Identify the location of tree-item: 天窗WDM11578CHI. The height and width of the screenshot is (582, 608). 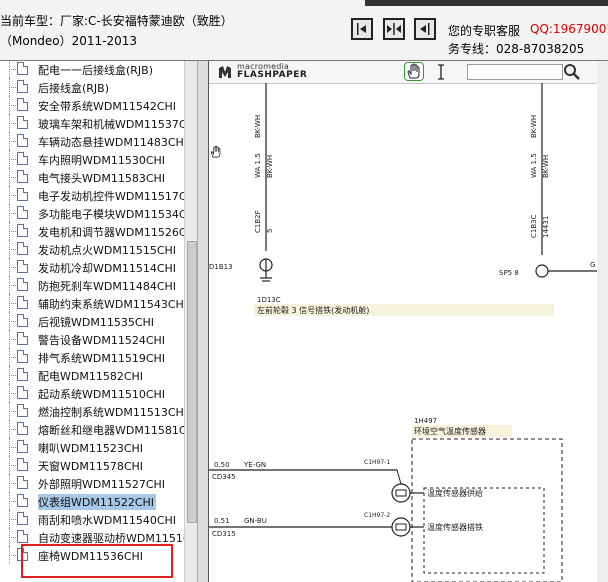
(92, 465).